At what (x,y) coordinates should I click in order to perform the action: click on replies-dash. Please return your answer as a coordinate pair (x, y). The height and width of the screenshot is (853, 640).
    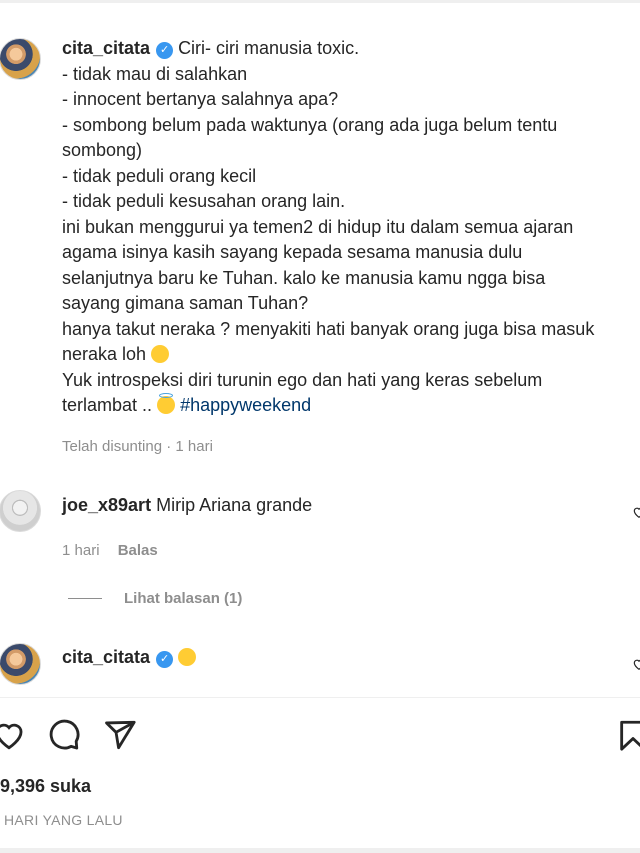
    Looking at the image, I should click on (85, 598).